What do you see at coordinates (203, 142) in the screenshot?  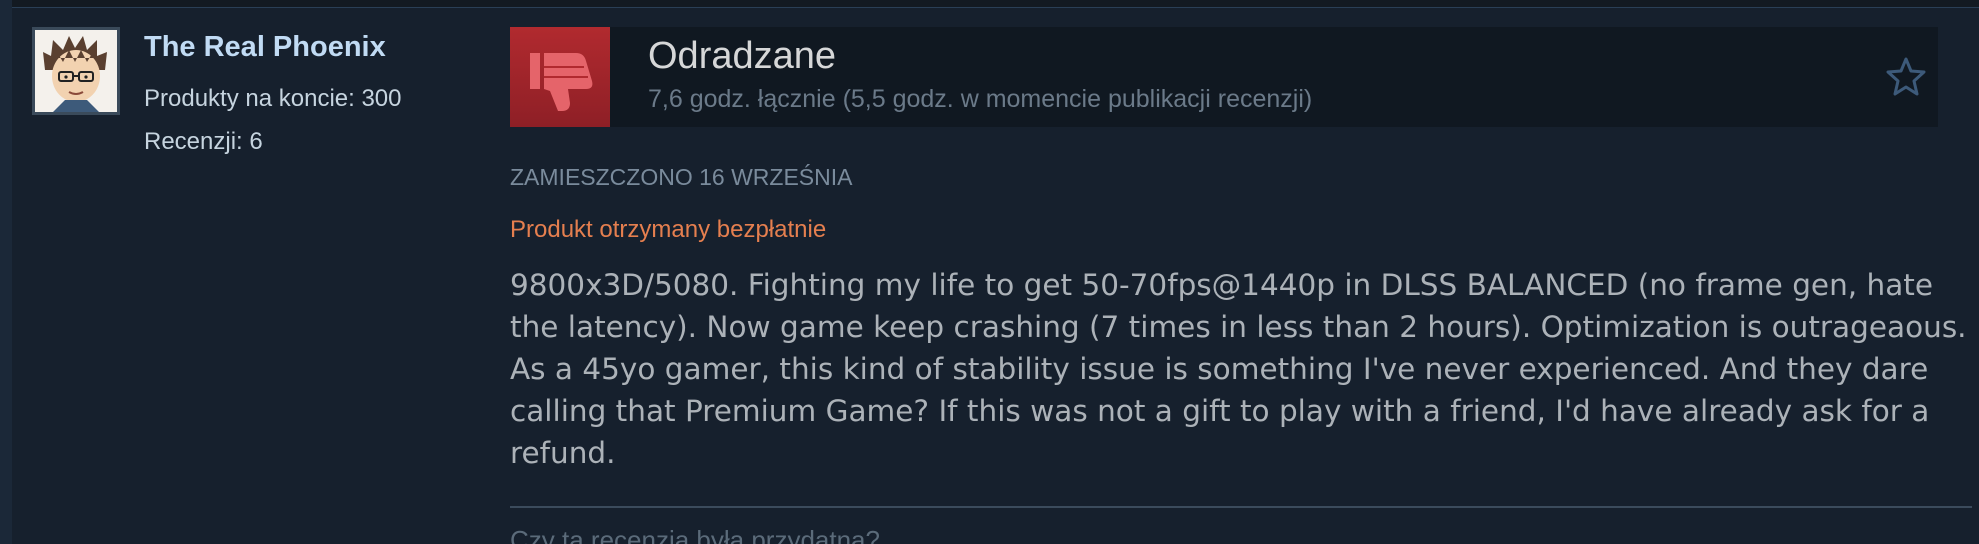 I see `author-reviews-count: Recenzji: 6` at bounding box center [203, 142].